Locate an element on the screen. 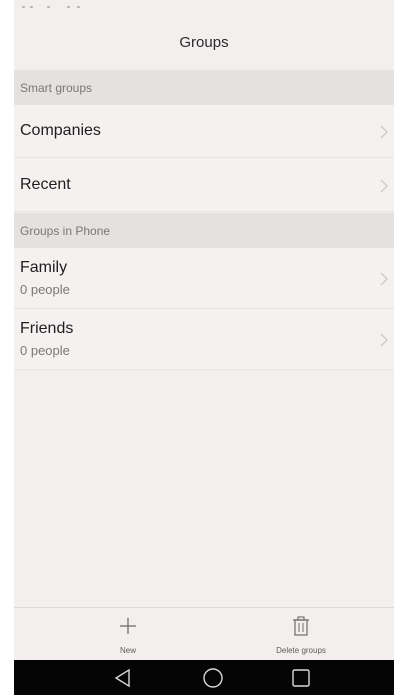  plus-icon is located at coordinates (128, 626).